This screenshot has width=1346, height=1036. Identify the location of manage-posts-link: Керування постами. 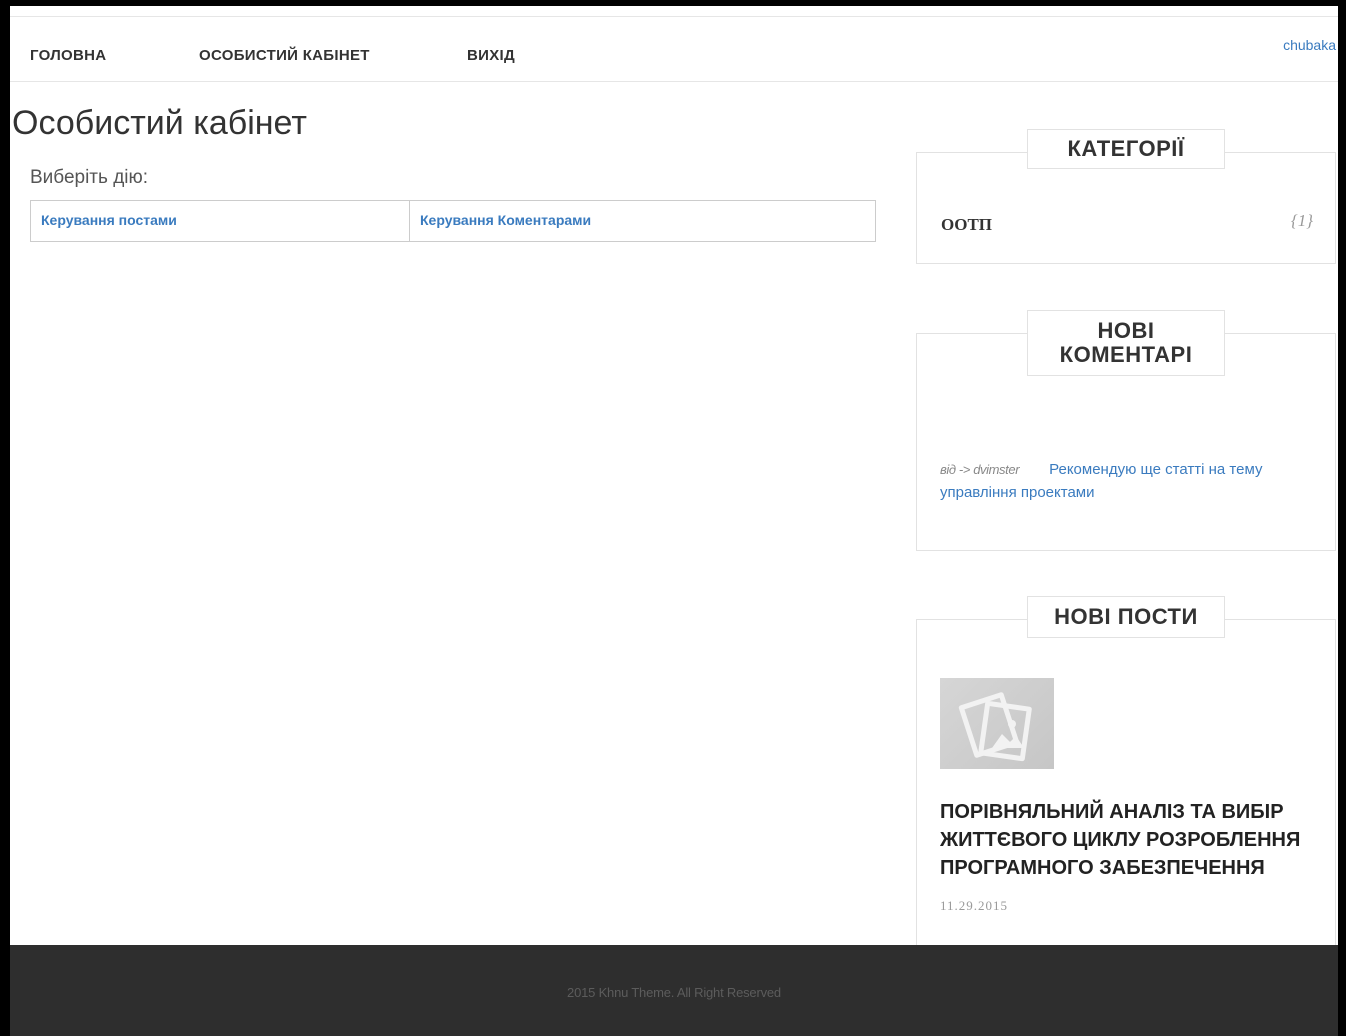
(220, 221).